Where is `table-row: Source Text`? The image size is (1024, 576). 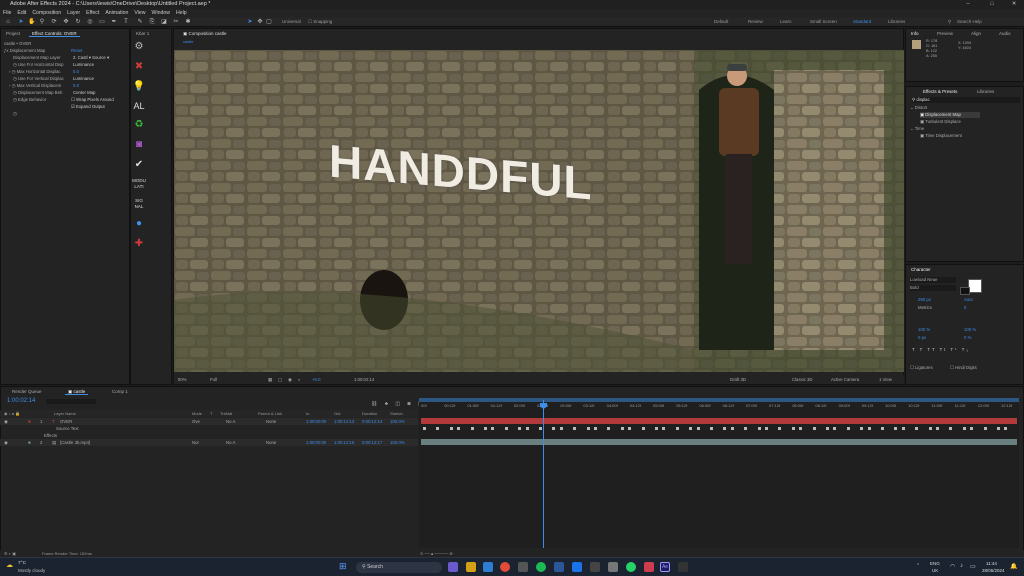 table-row: Source Text is located at coordinates (209, 428).